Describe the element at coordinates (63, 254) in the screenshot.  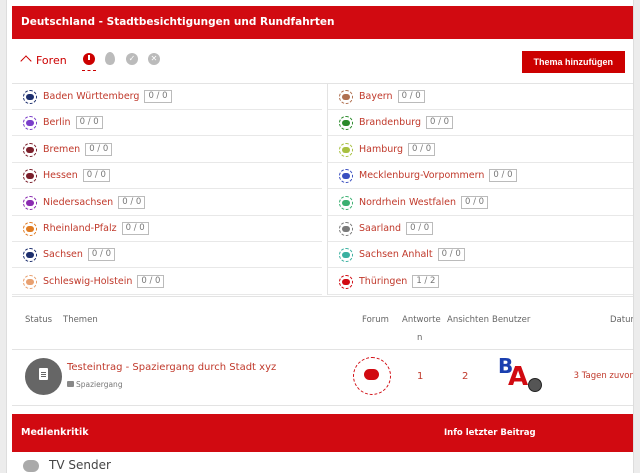
I see `subforum-name: Sachsen` at that location.